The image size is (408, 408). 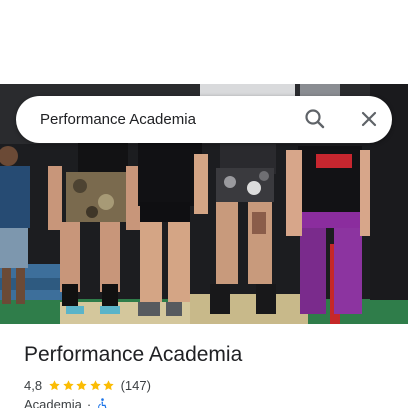 I want to click on star-rating, so click(x=82, y=385).